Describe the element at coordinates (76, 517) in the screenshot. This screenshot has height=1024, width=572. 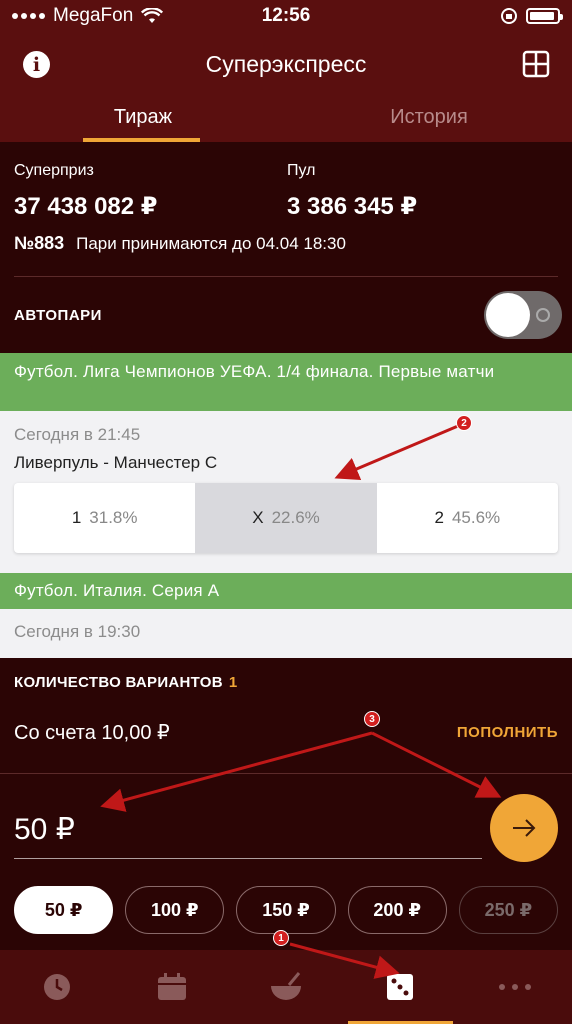
I see `odd-key: 1` at that location.